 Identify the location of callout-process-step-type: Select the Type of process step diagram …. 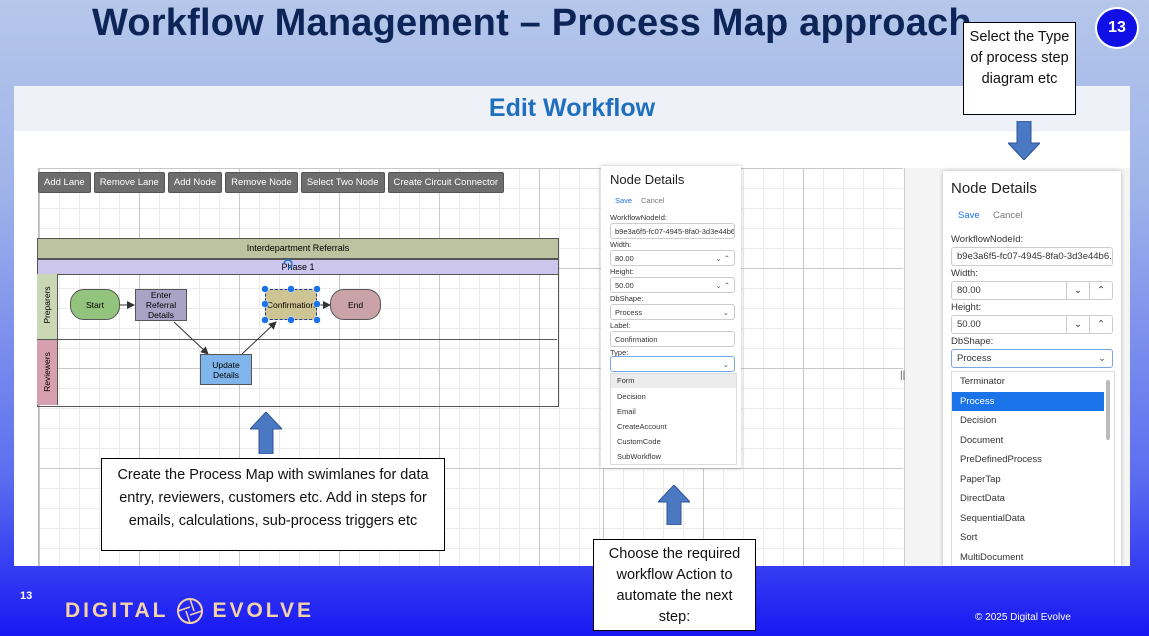
(1019, 68).